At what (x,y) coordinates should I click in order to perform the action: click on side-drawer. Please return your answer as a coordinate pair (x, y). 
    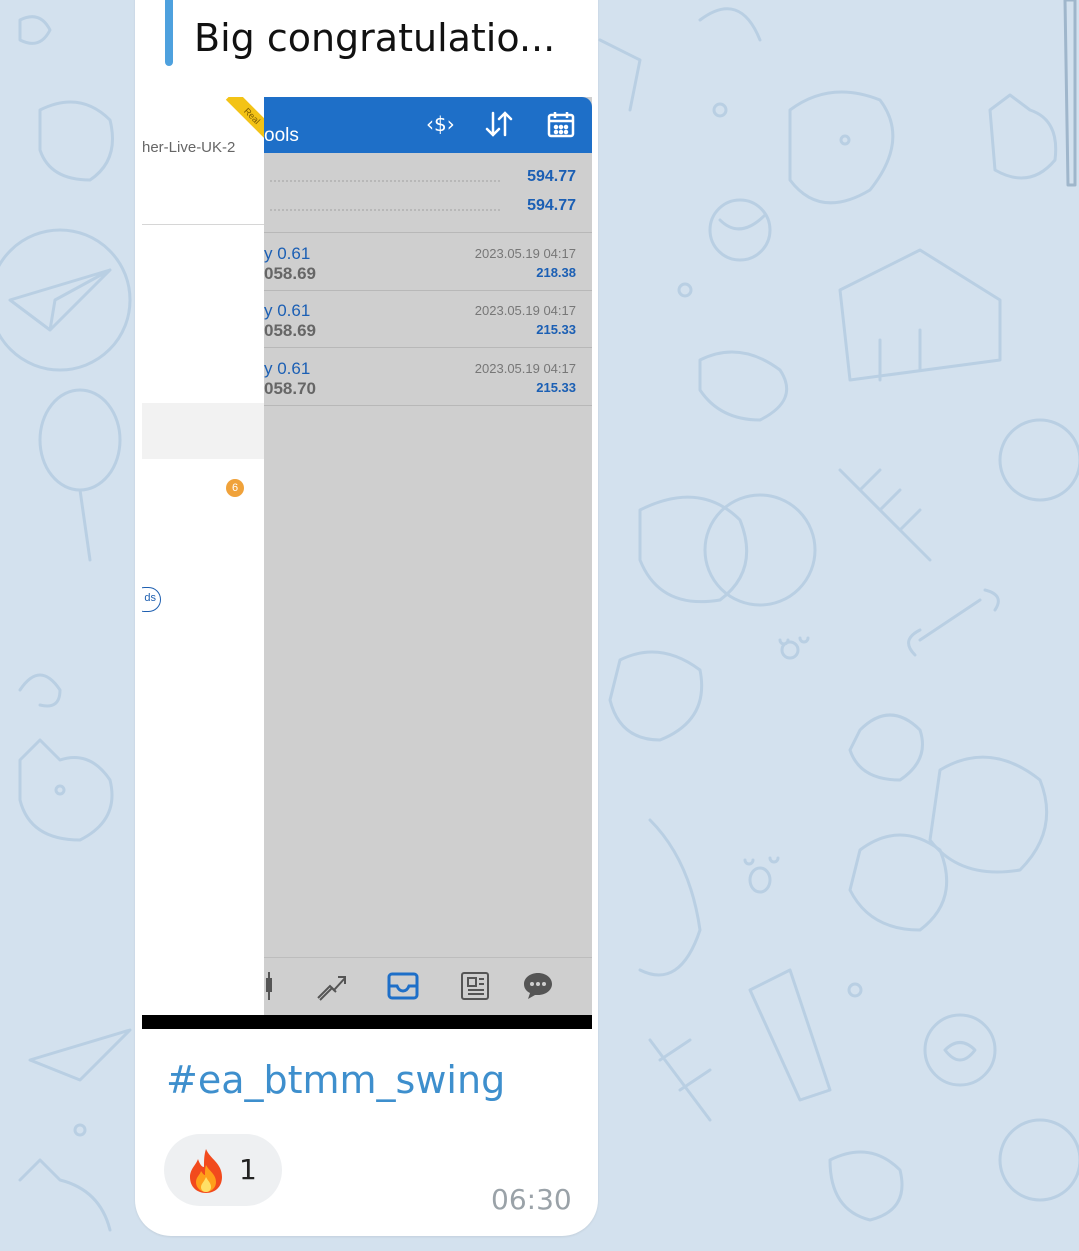
    Looking at the image, I should click on (203, 556).